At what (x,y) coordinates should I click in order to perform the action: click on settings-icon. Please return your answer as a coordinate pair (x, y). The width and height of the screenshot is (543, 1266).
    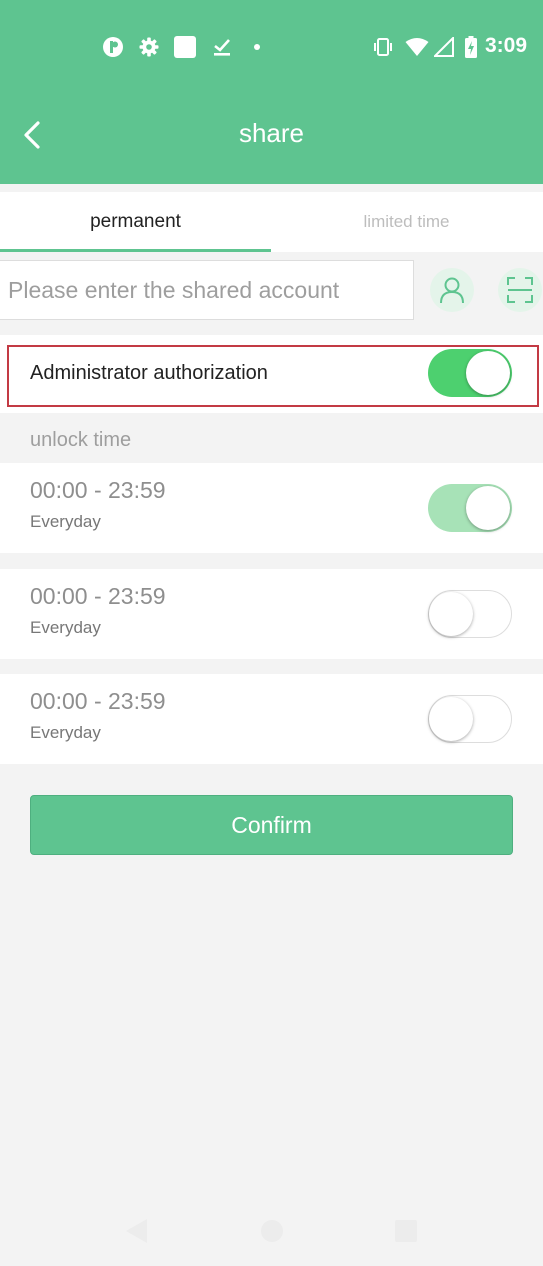
    Looking at the image, I should click on (149, 47).